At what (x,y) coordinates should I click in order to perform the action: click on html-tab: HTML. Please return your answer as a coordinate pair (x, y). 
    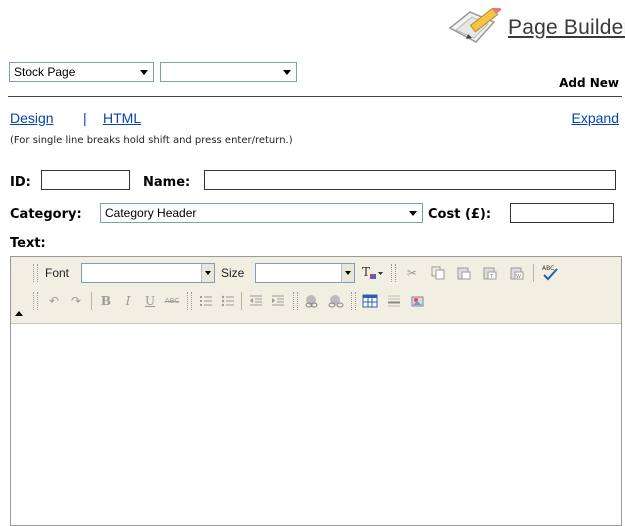
    Looking at the image, I should click on (122, 118).